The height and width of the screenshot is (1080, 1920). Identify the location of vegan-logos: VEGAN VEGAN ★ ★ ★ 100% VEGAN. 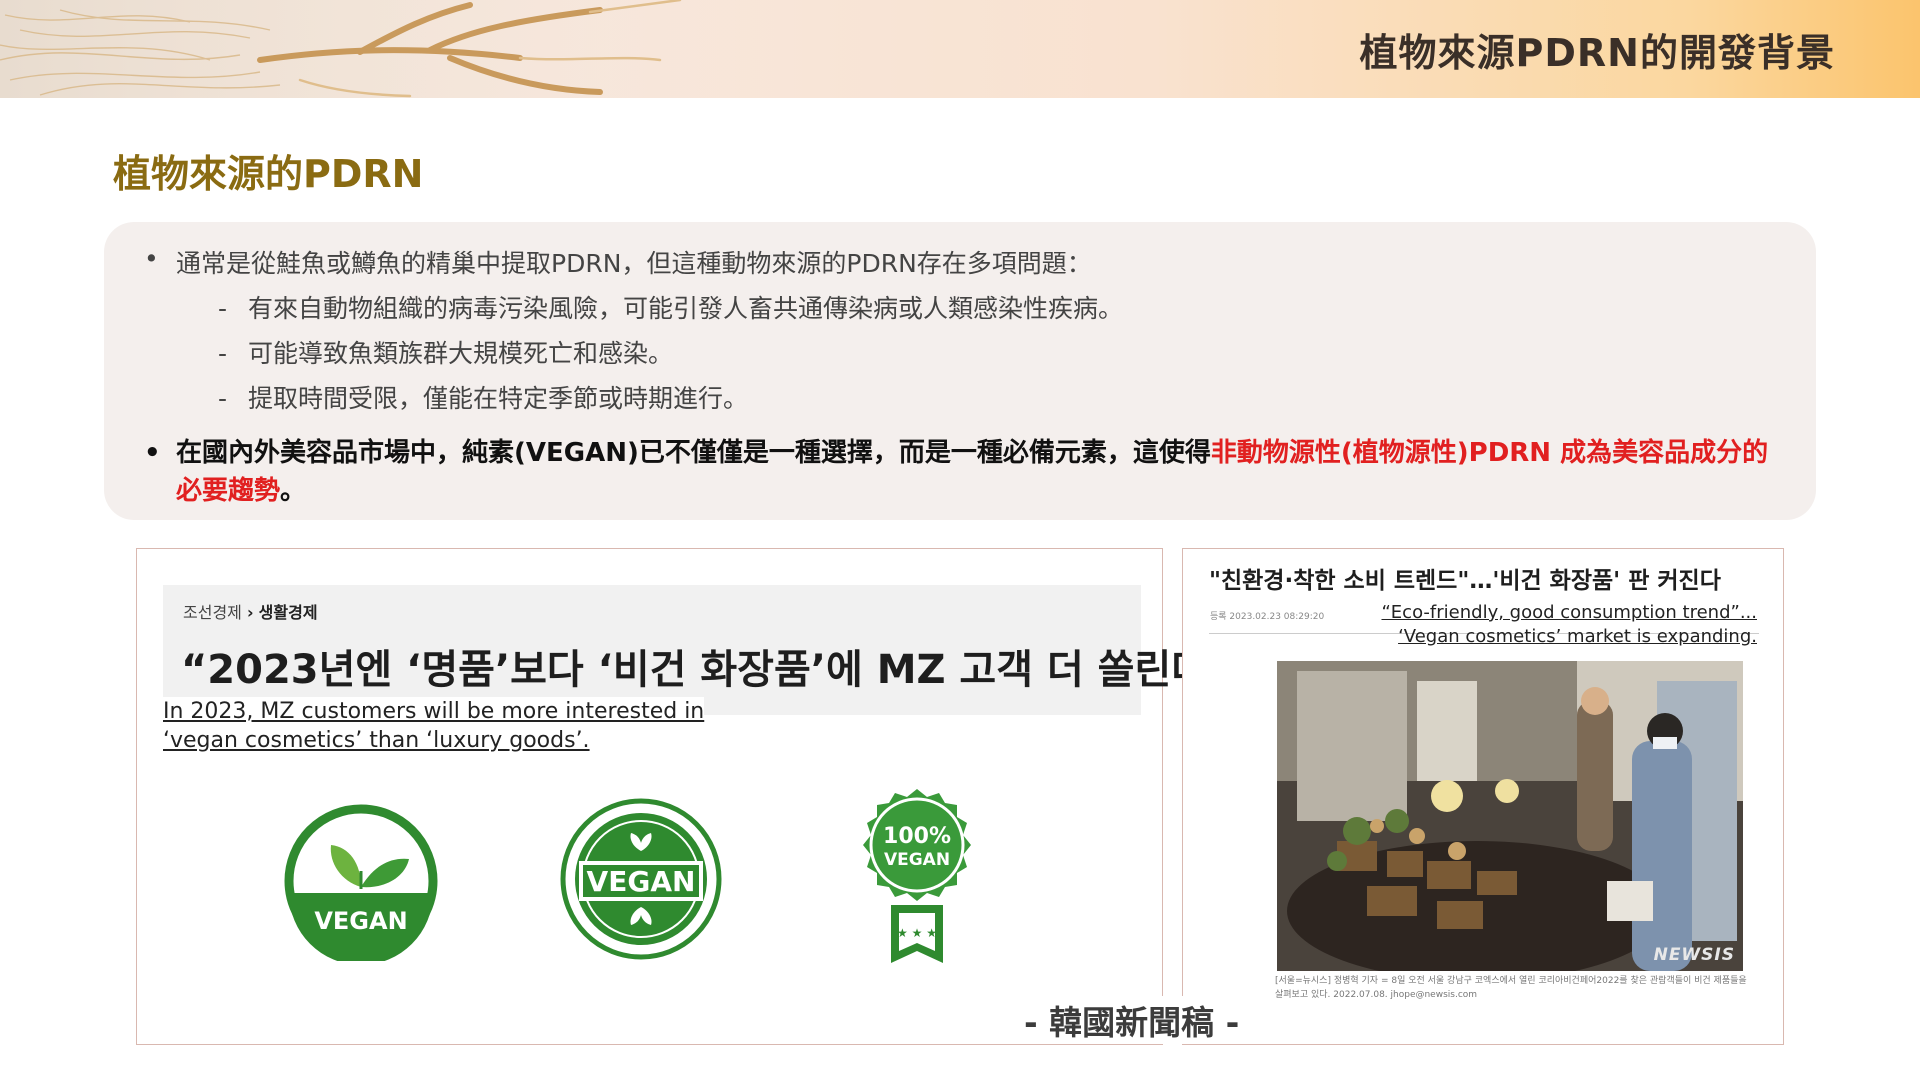
(707, 877).